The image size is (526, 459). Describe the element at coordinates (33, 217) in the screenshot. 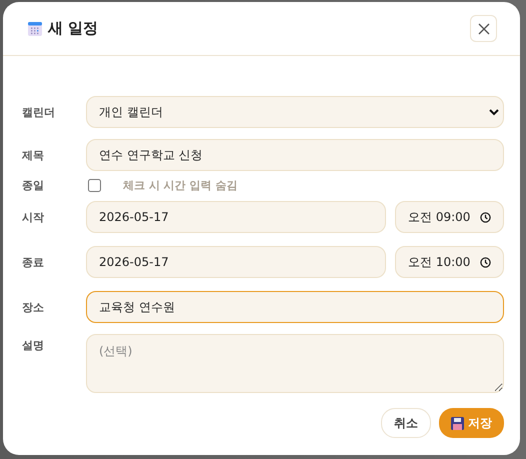

I see `field-label: 시작` at that location.